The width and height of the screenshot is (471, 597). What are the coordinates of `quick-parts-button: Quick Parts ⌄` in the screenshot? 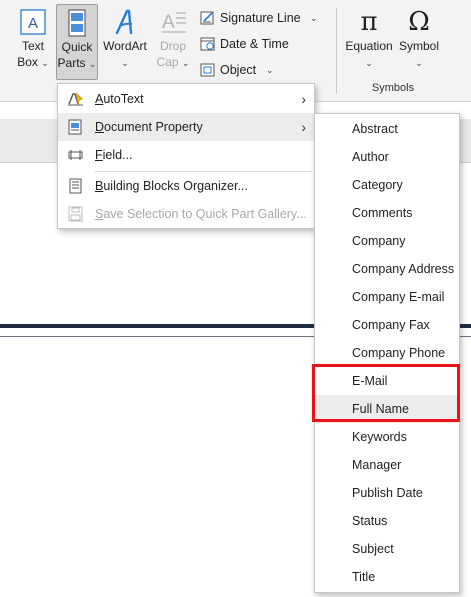 It's located at (77, 42).